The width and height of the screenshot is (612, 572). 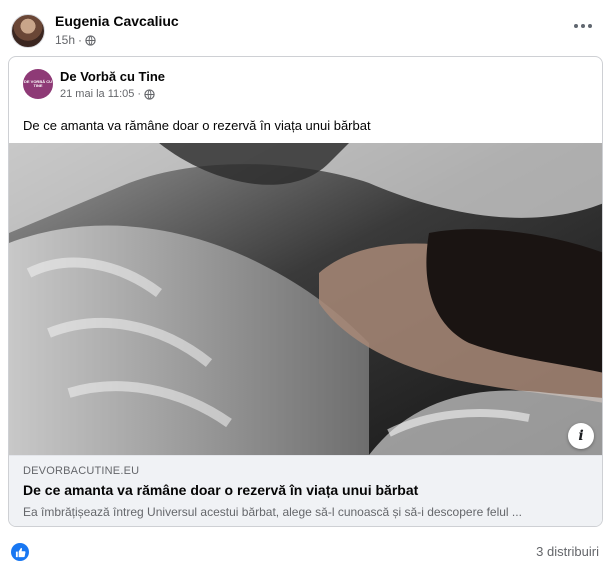 I want to click on more-options-button, so click(x=583, y=26).